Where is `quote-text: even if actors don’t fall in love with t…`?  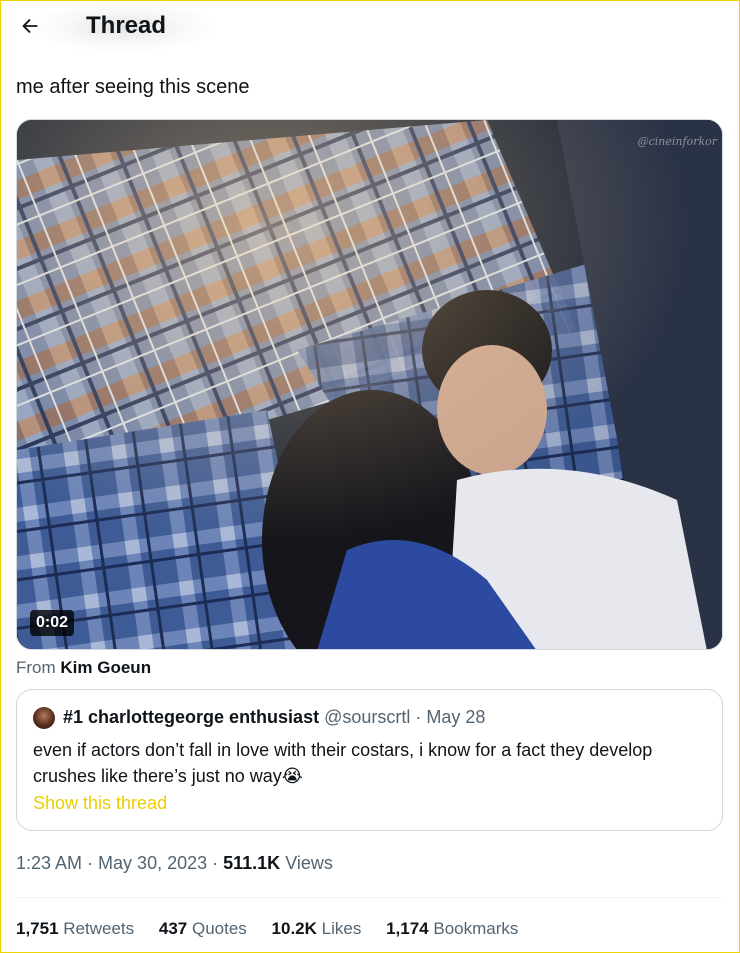
quote-text: even if actors don’t fall in love with t… is located at coordinates (373, 763).